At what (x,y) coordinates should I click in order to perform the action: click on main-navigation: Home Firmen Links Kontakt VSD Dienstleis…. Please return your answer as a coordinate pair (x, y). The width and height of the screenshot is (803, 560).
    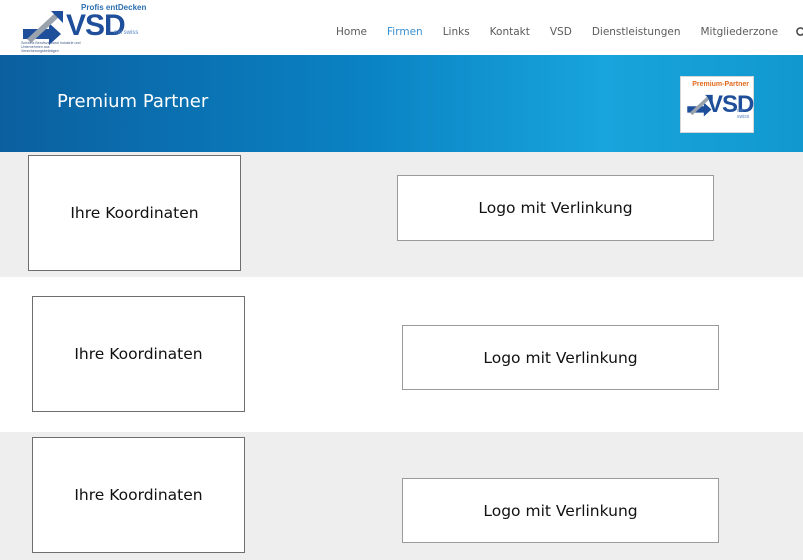
    Looking at the image, I should click on (569, 33).